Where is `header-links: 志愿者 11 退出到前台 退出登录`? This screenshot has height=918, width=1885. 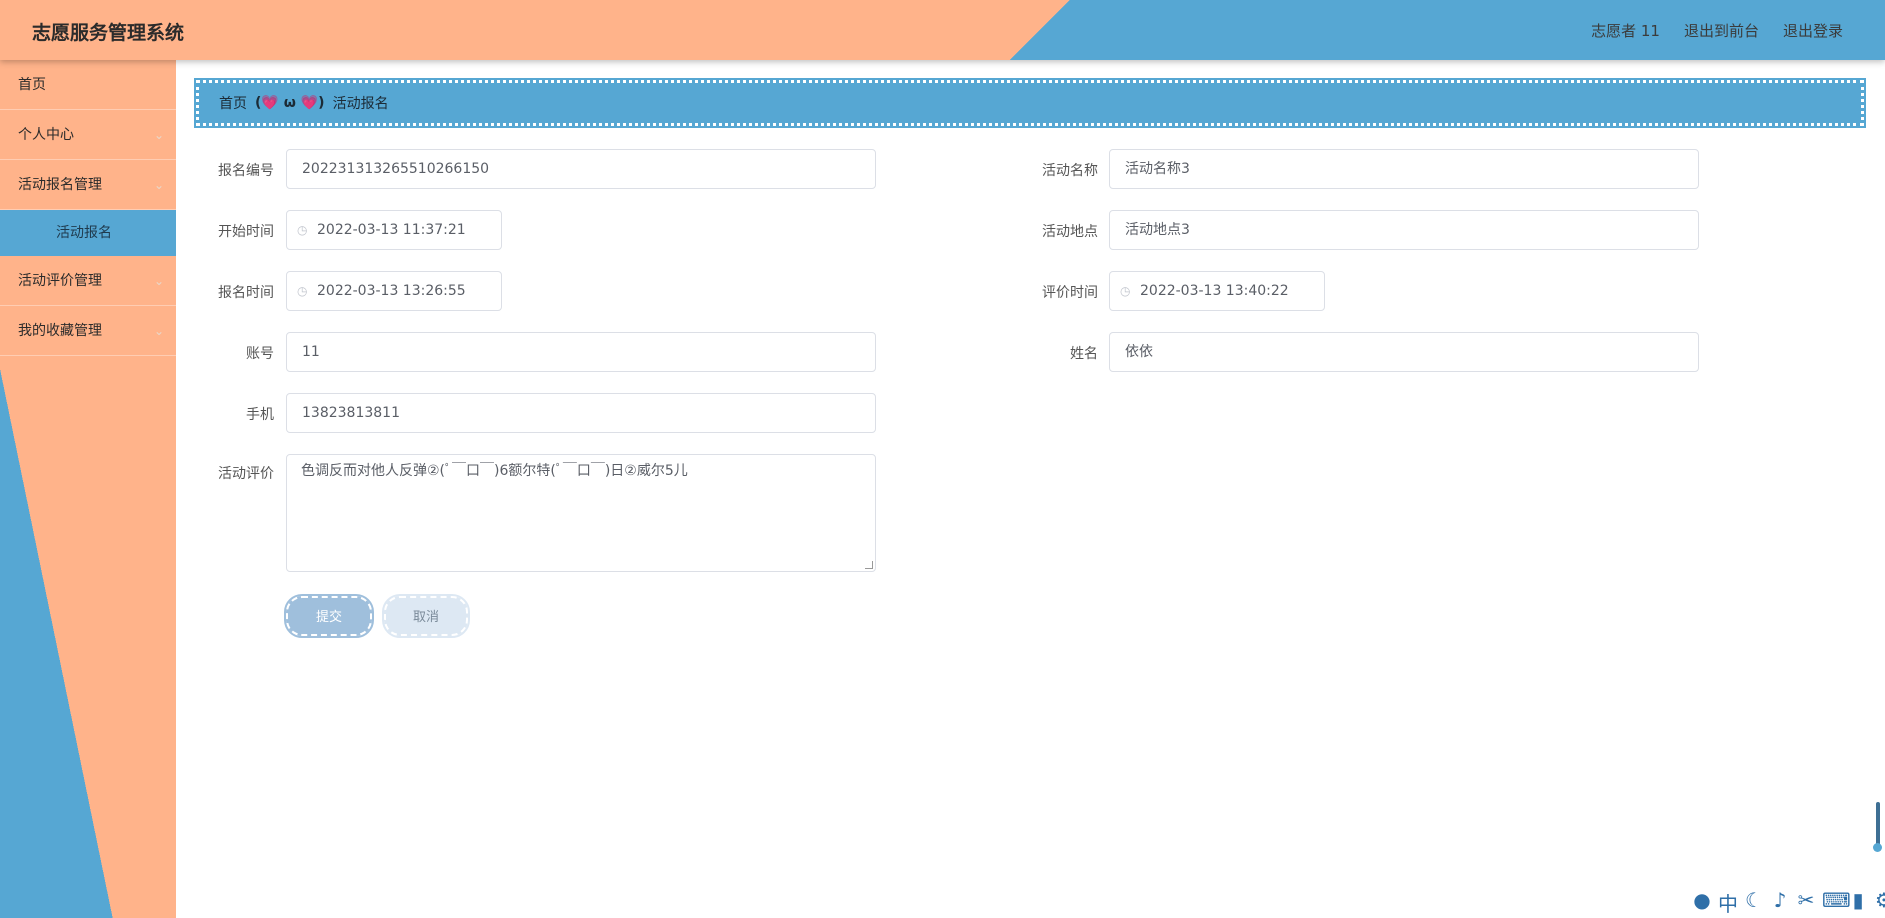 header-links: 志愿者 11 退出到前台 退出登录 is located at coordinates (1717, 30).